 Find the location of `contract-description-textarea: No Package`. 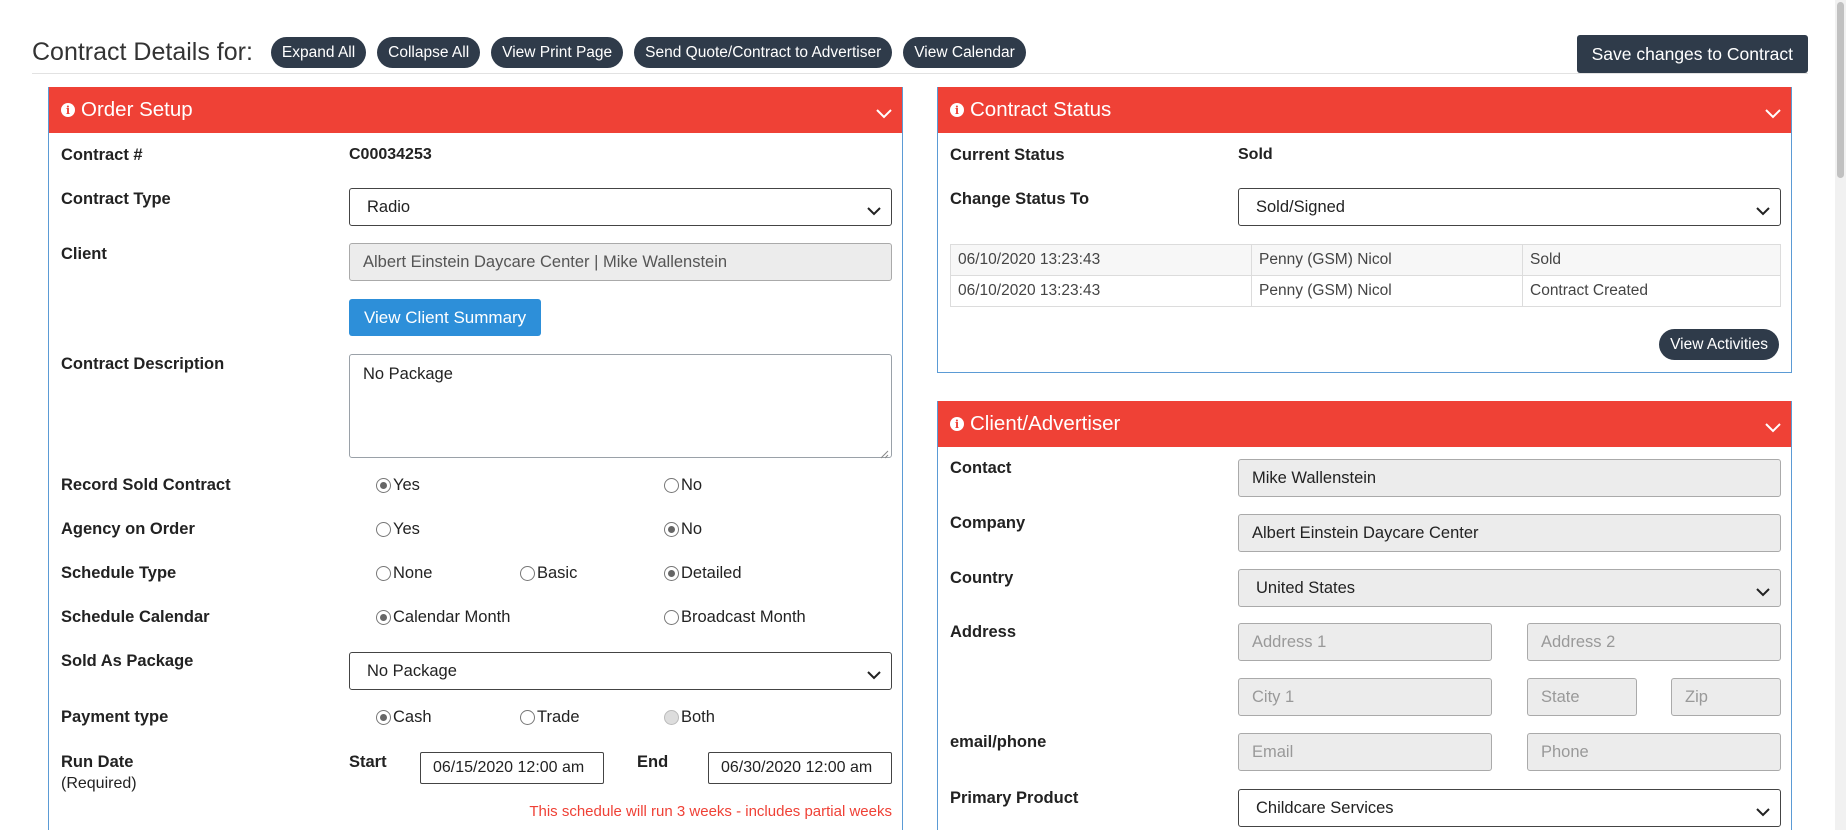

contract-description-textarea: No Package is located at coordinates (620, 406).